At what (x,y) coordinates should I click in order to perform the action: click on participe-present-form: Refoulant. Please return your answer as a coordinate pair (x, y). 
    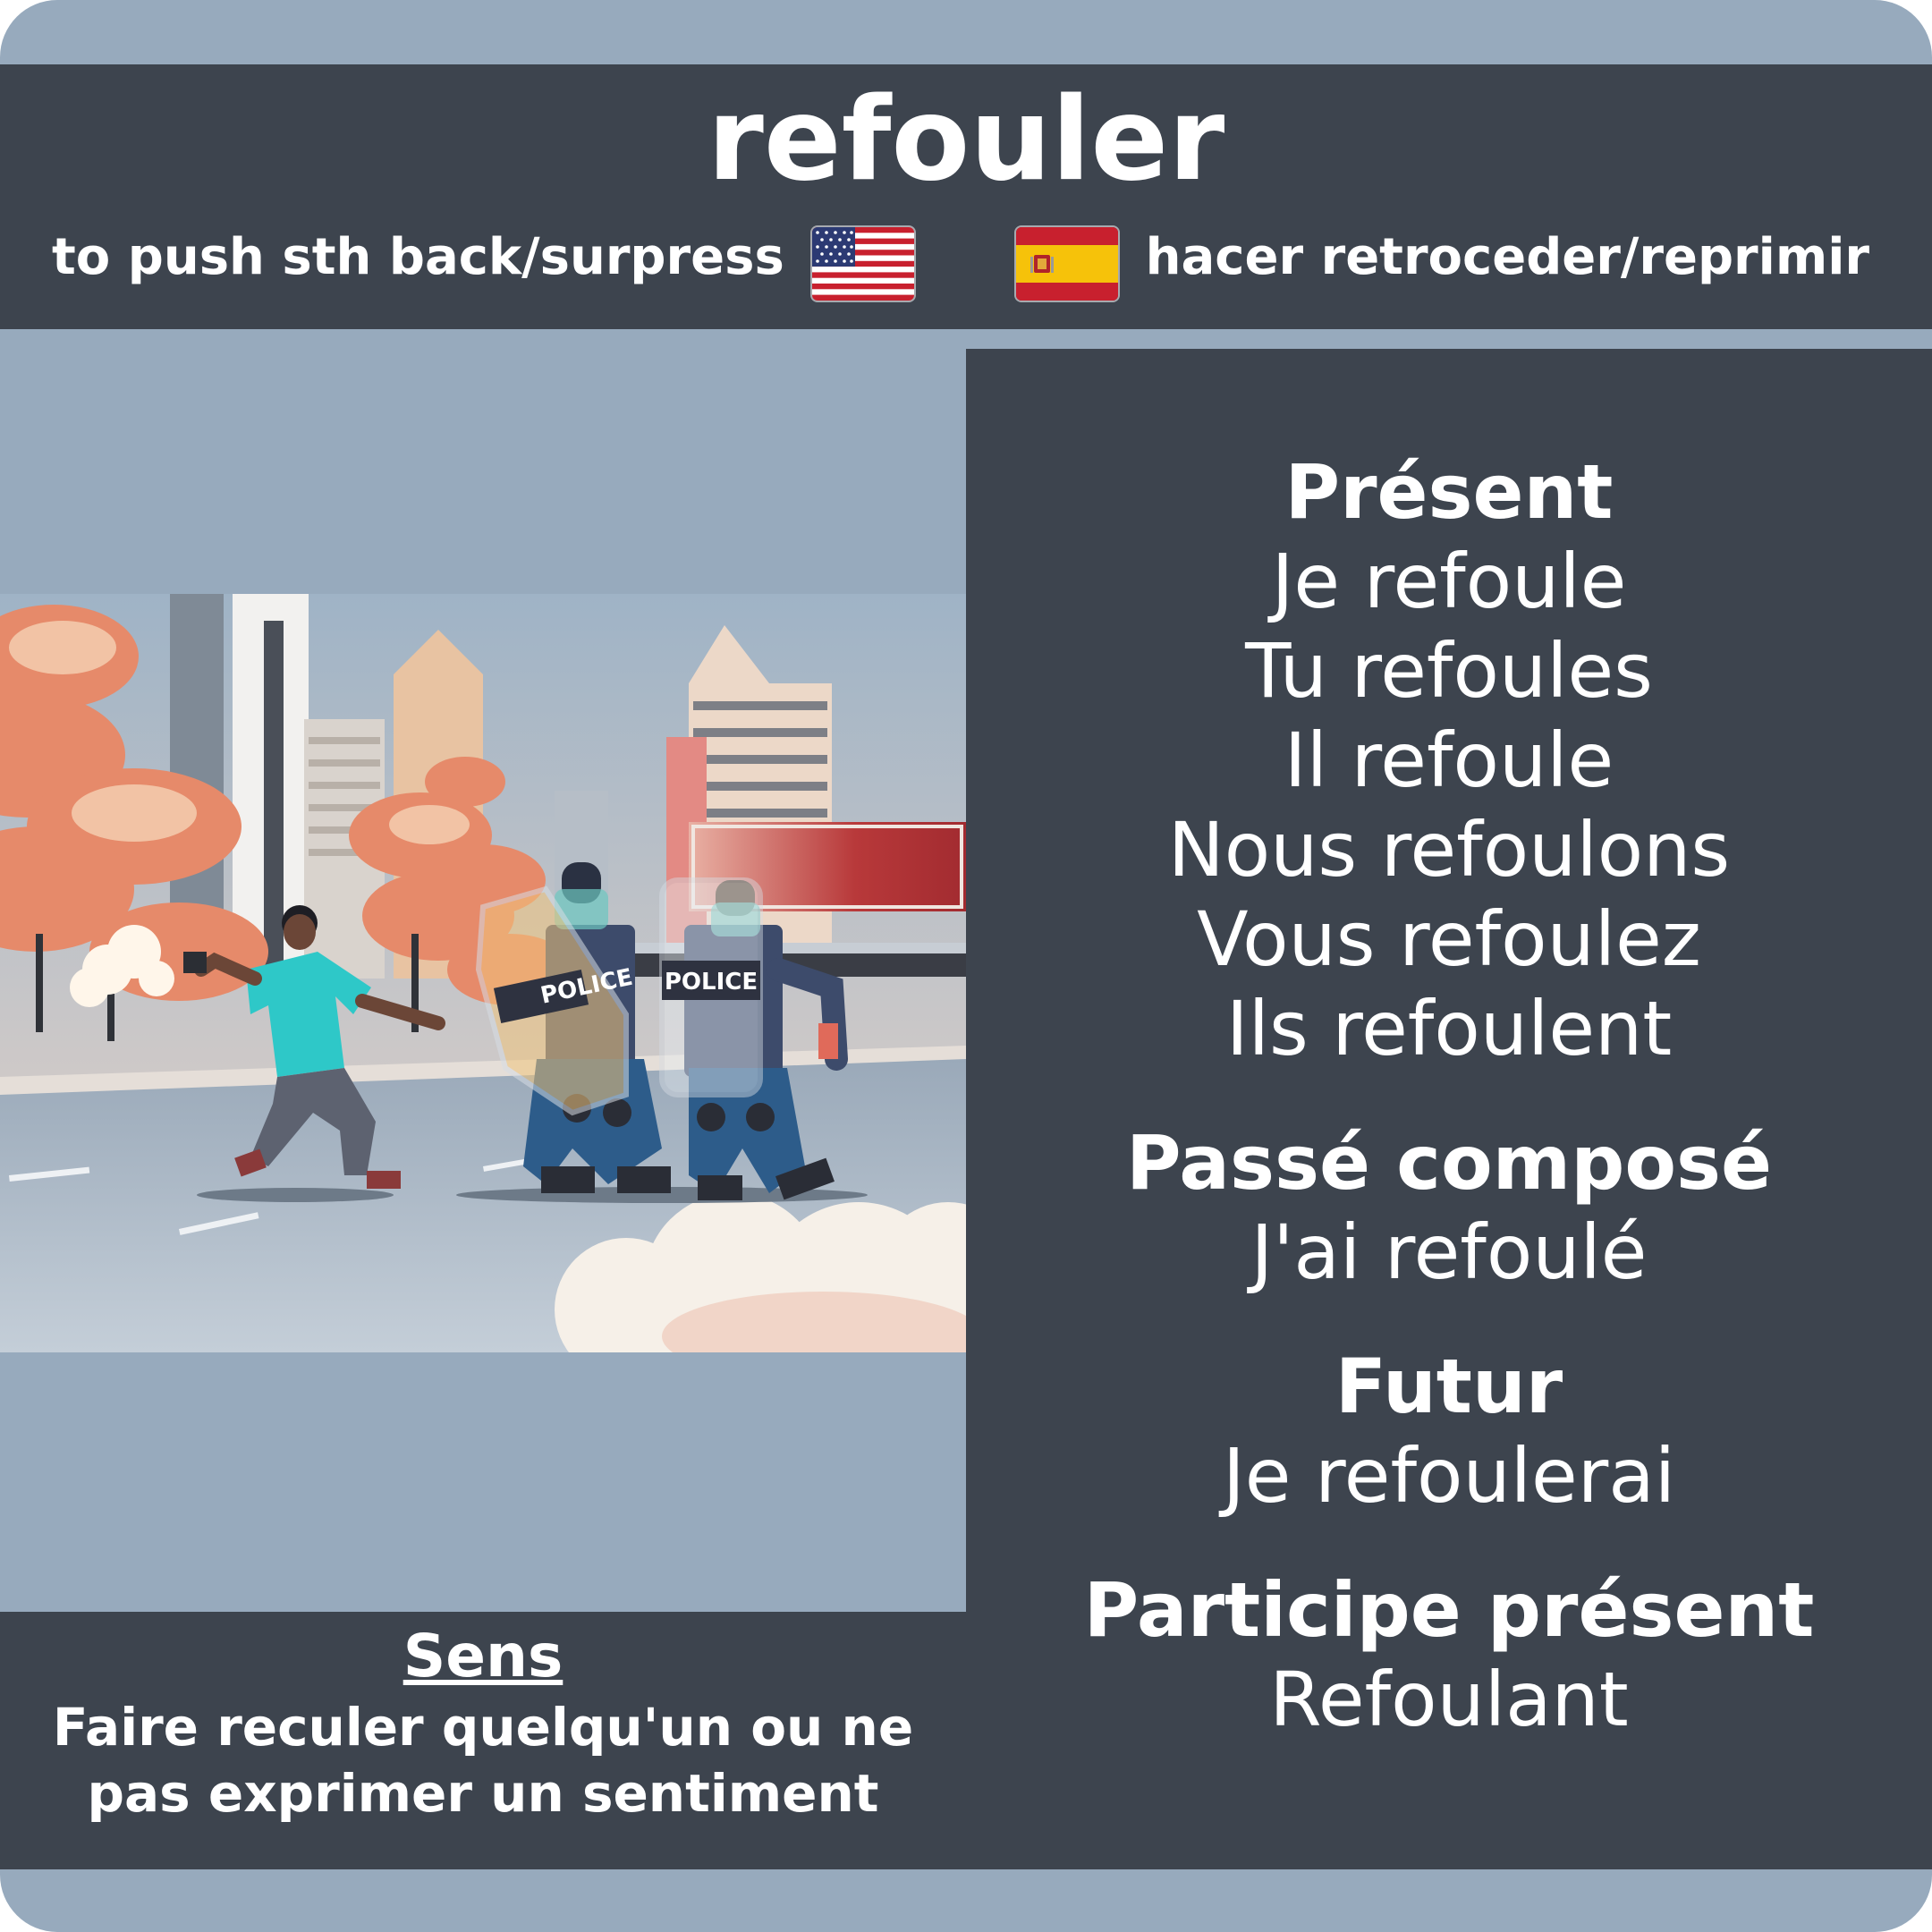
    Looking at the image, I should click on (1449, 1699).